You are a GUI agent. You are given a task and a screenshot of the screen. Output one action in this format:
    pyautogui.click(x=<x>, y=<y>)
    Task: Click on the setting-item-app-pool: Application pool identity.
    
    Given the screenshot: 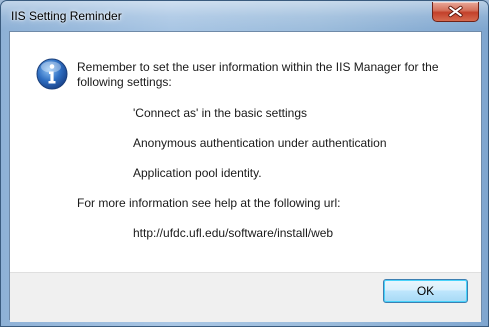 What is the action you would take?
    pyautogui.click(x=197, y=173)
    